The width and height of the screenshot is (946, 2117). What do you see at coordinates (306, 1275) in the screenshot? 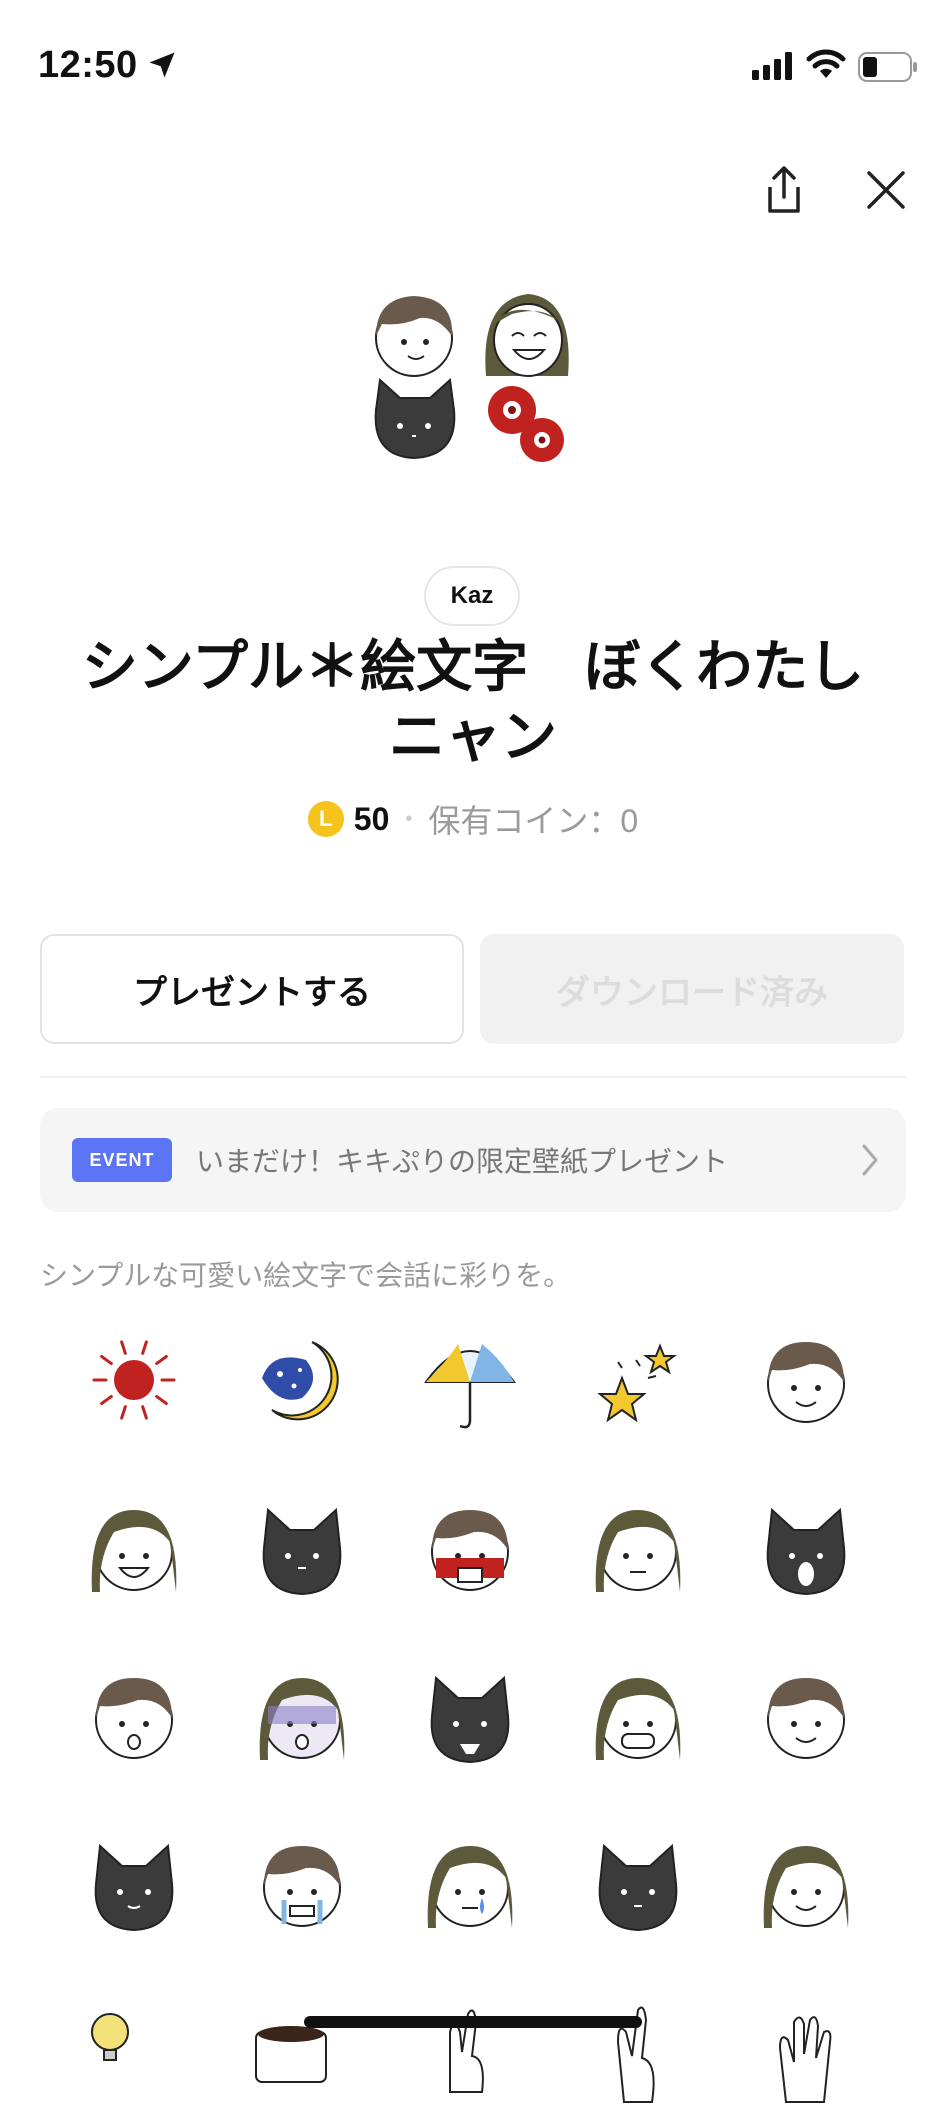
I see `product-description: シンプルな可愛い絵文字で会話に彩りを。` at bounding box center [306, 1275].